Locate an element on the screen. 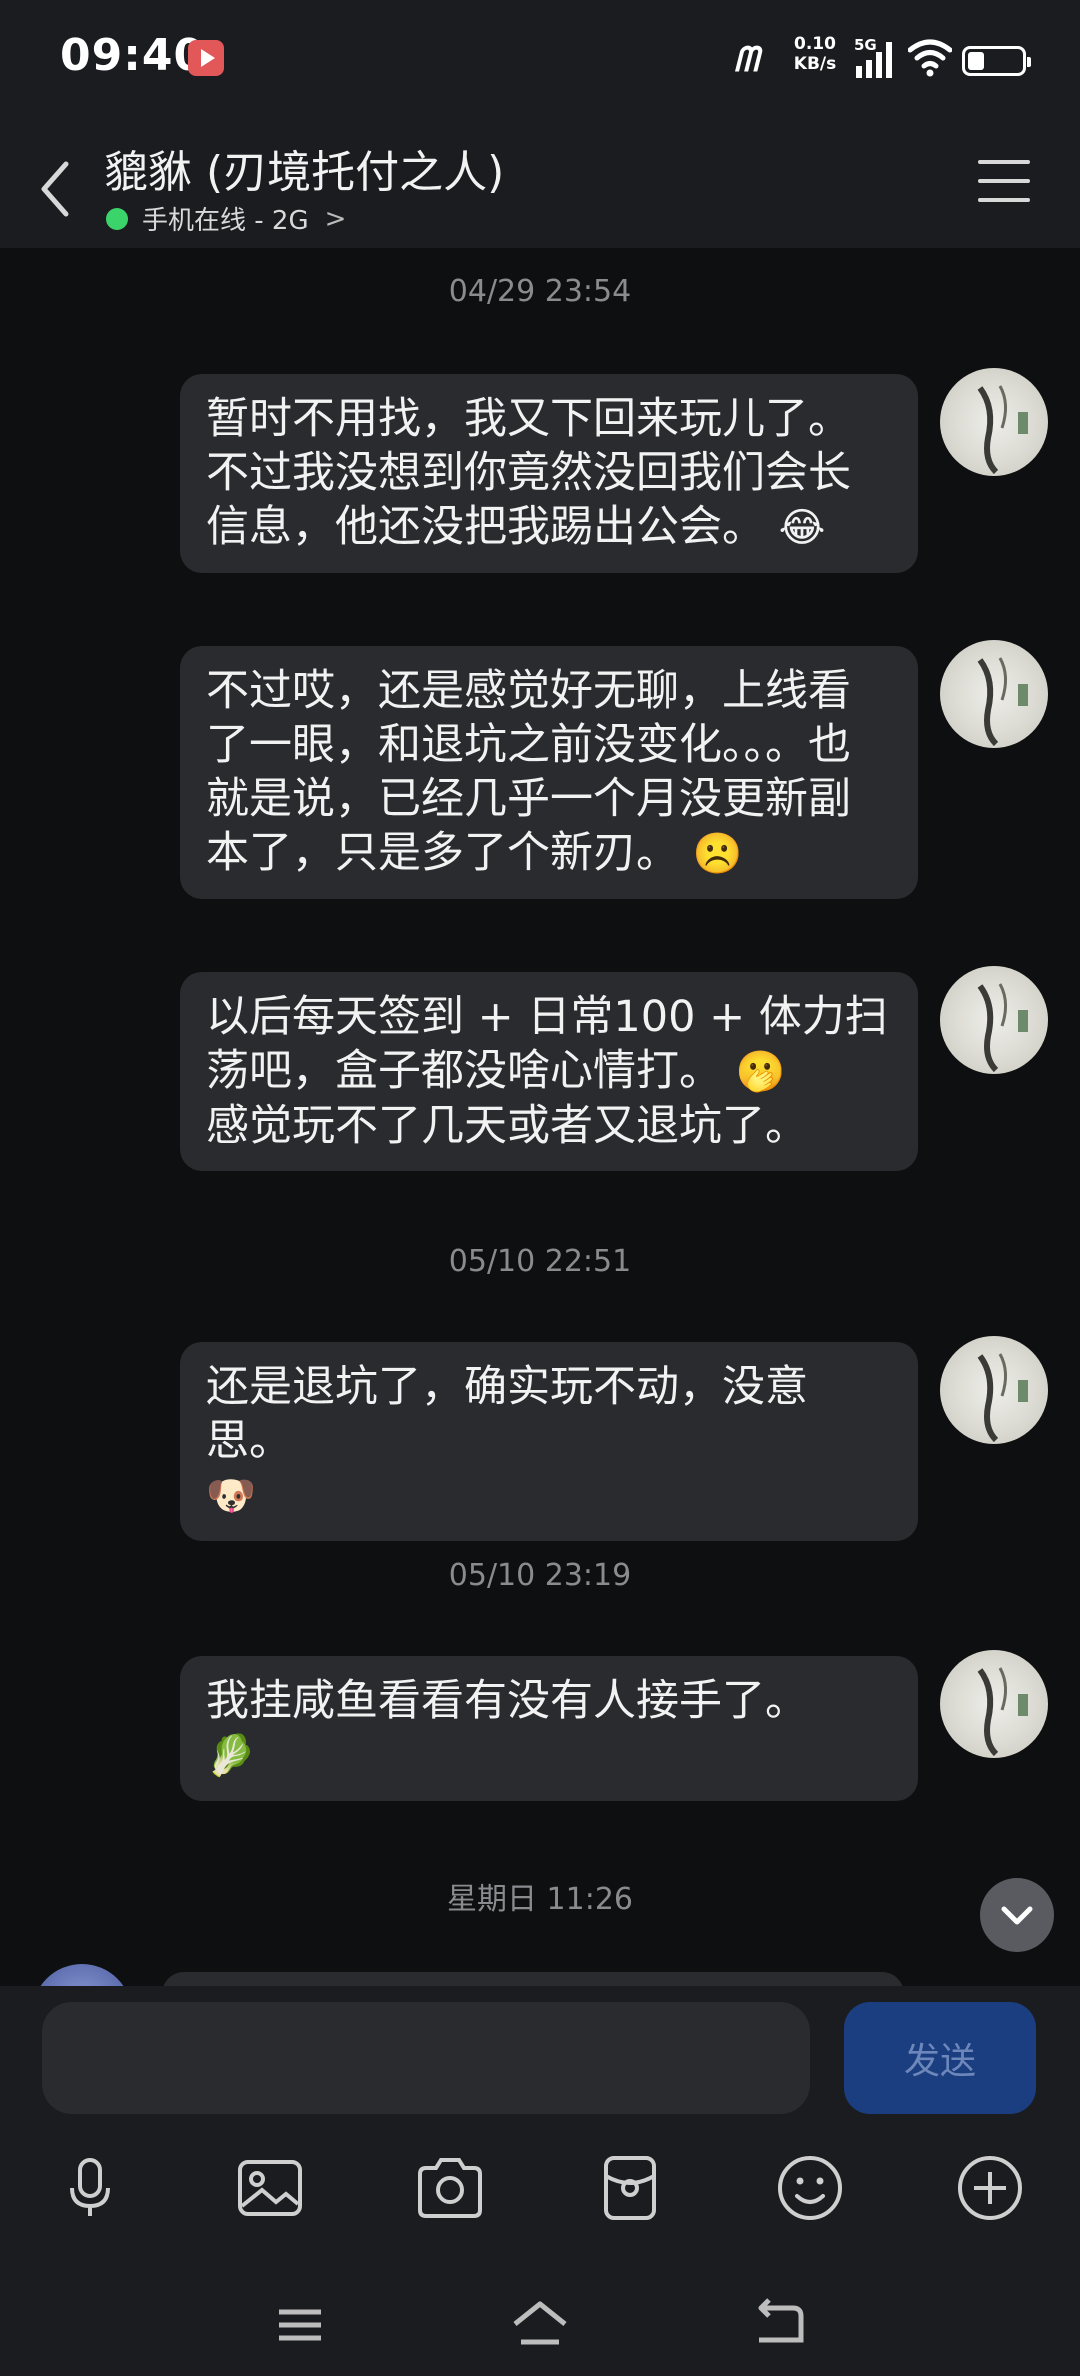 This screenshot has height=2376, width=1080. status-bar: 09:40 ᗰ 0.10 KB/s 5G is located at coordinates (540, 59).